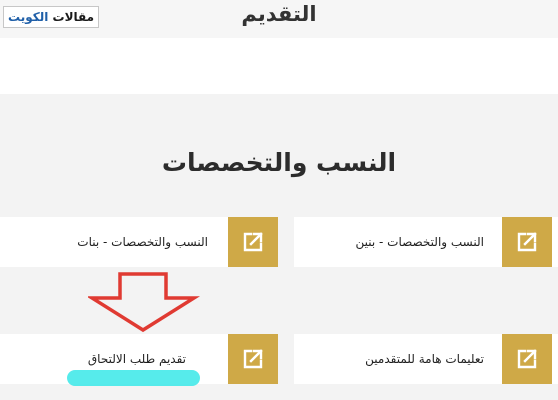 This screenshot has width=558, height=400. What do you see at coordinates (279, 162) in the screenshot?
I see `section-title: النسب والتخصصات` at bounding box center [279, 162].